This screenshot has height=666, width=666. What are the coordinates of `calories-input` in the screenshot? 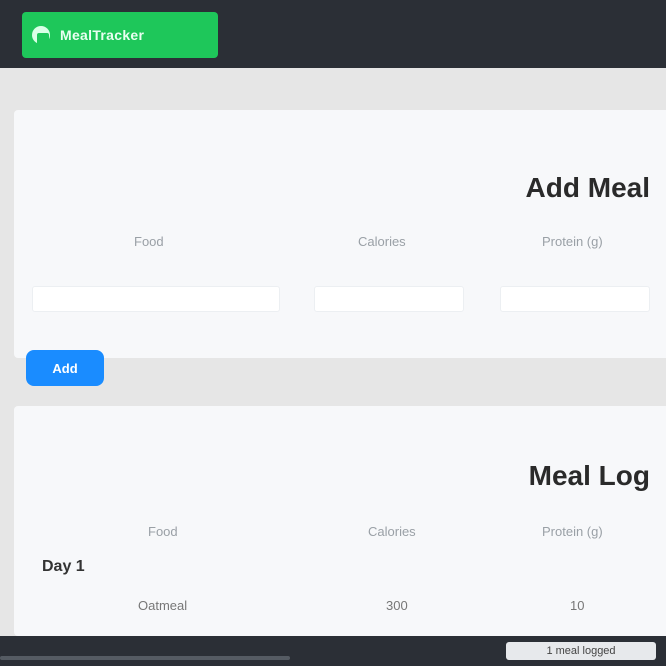 It's located at (389, 299).